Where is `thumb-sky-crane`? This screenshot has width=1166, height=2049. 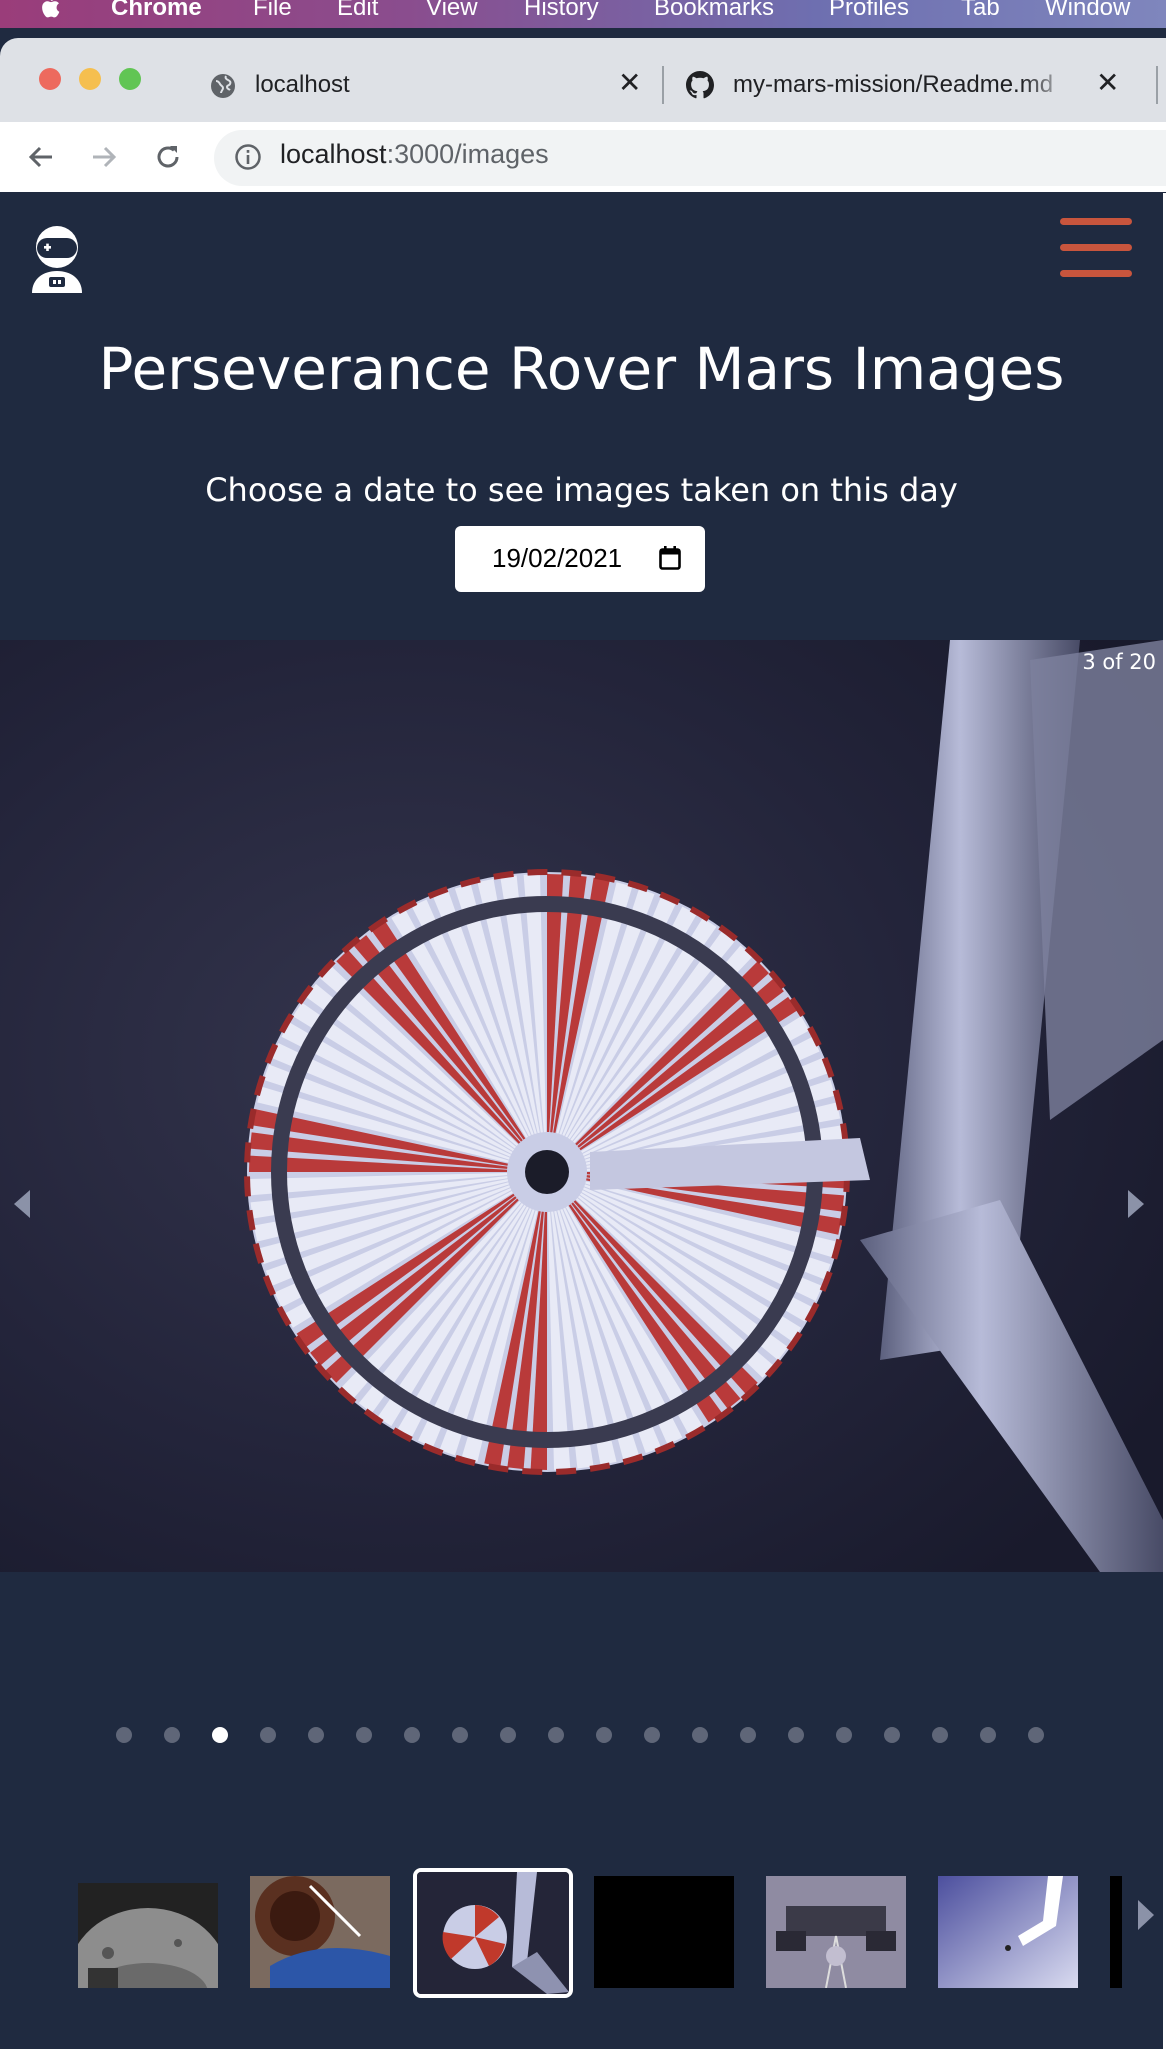
thumb-sky-crane is located at coordinates (1008, 1932).